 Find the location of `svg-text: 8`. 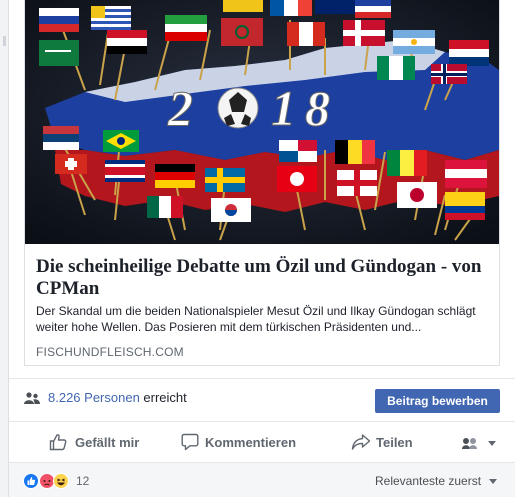

svg-text: 8 is located at coordinates (317, 108).